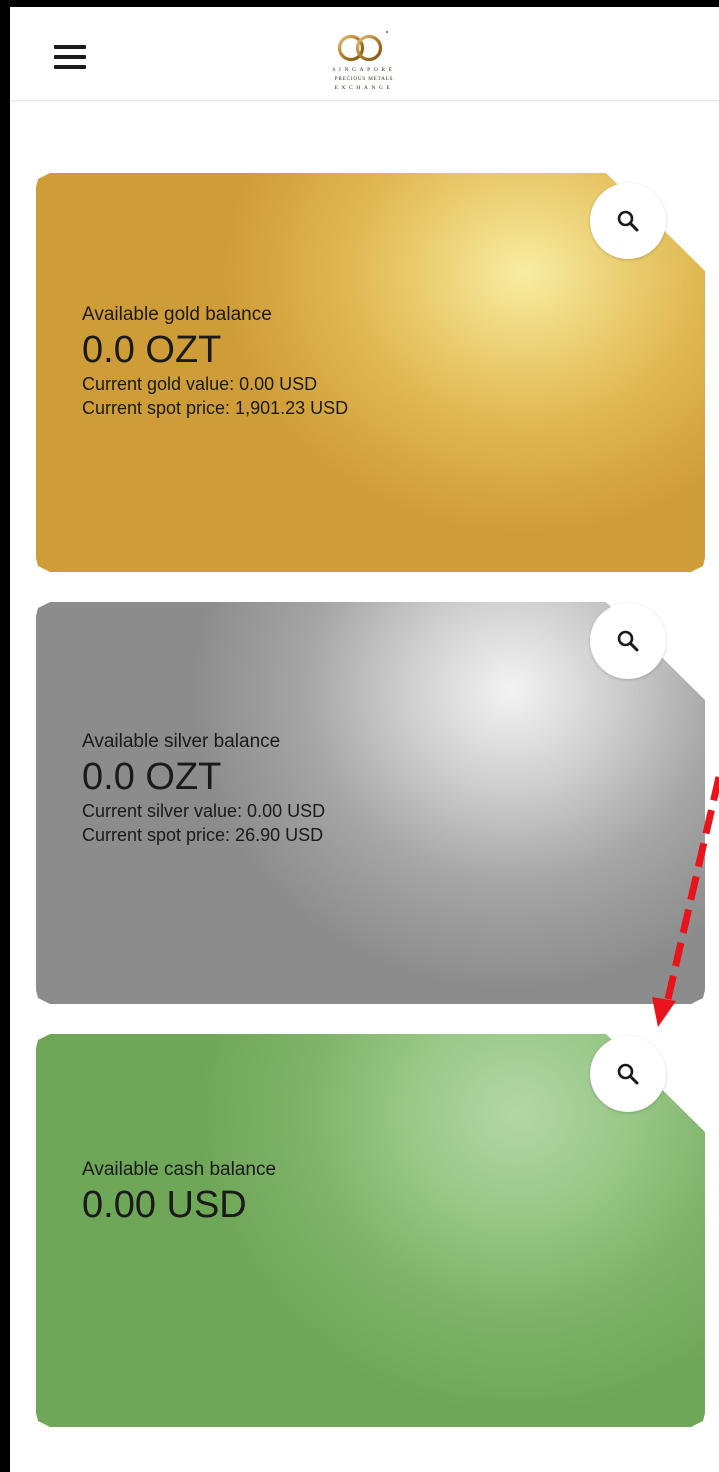 Image resolution: width=719 pixels, height=1472 pixels. I want to click on logo-line-3: EXCHANGE, so click(364, 88).